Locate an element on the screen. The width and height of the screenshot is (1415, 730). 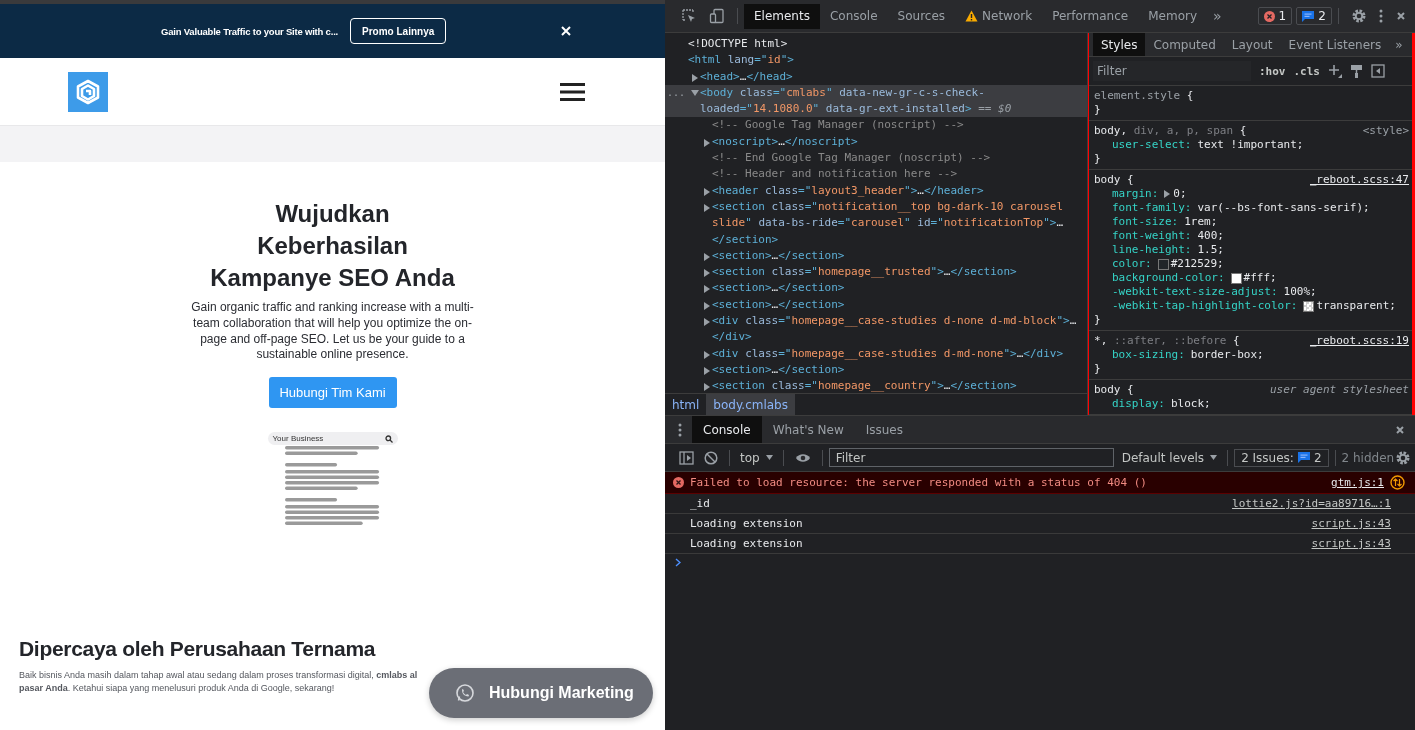
tree-row: <noscript>…</noscript> is located at coordinates (876, 142).